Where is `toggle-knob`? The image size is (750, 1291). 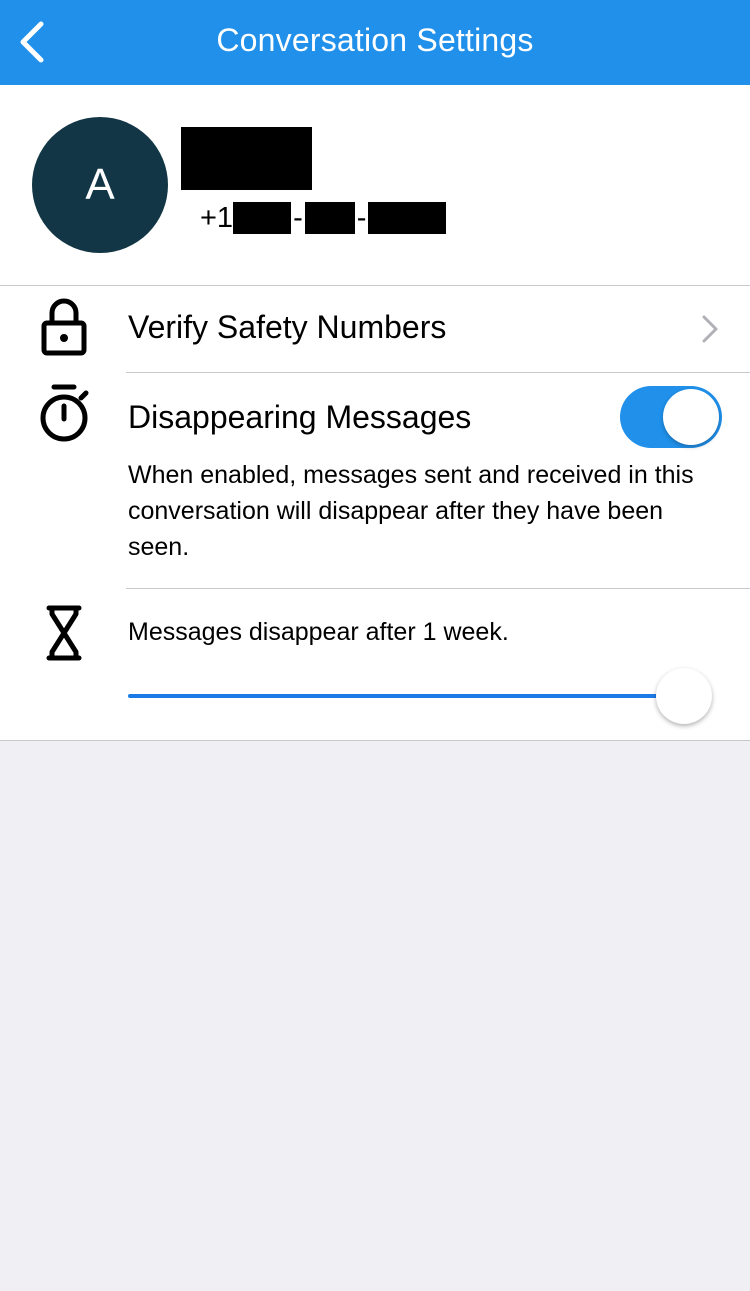 toggle-knob is located at coordinates (691, 417).